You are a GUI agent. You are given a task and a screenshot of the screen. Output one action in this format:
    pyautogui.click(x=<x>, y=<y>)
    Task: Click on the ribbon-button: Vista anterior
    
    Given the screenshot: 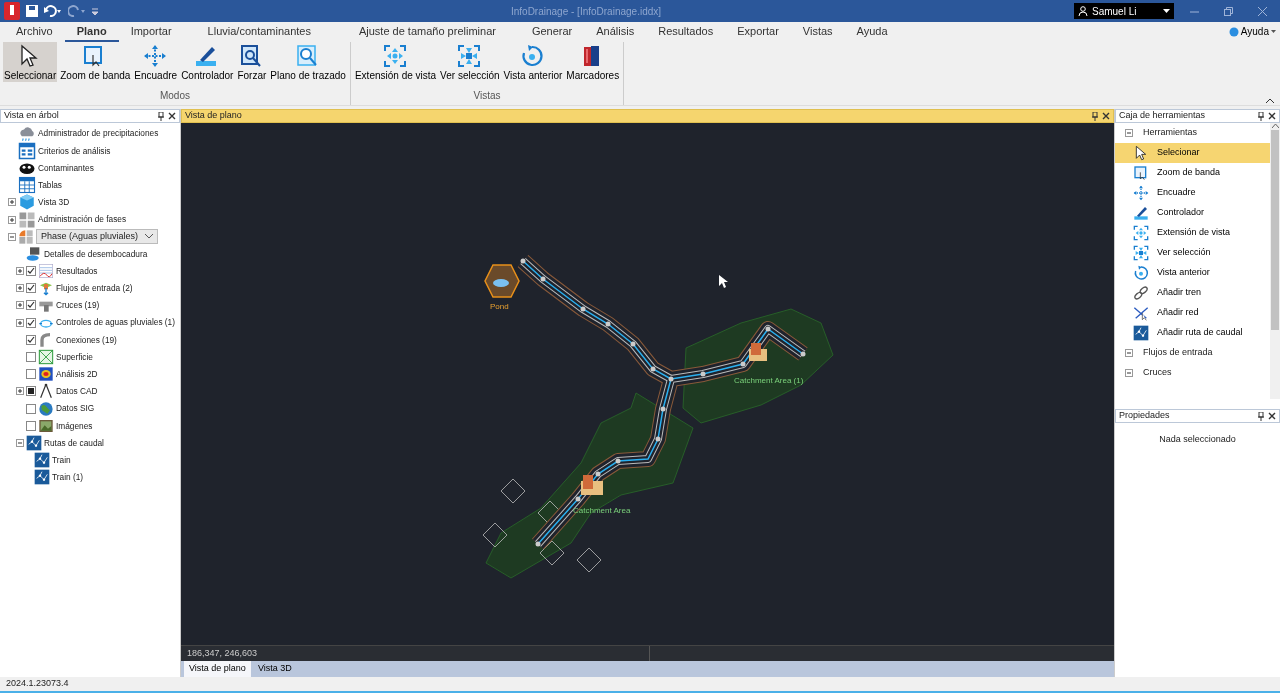 What is the action you would take?
    pyautogui.click(x=533, y=62)
    